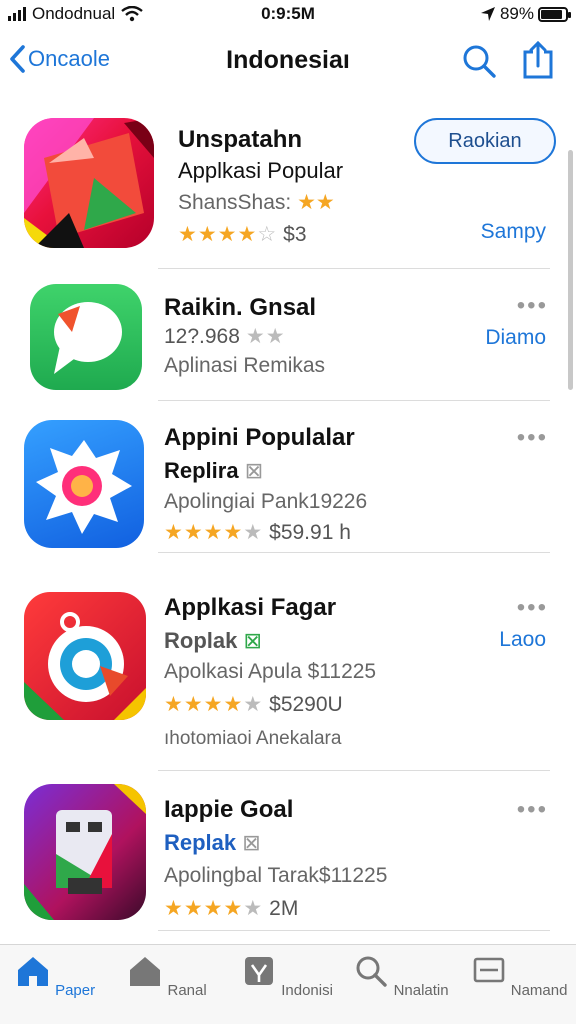  Describe the element at coordinates (55, 976) in the screenshot. I see `tab-paper: Paper` at that location.